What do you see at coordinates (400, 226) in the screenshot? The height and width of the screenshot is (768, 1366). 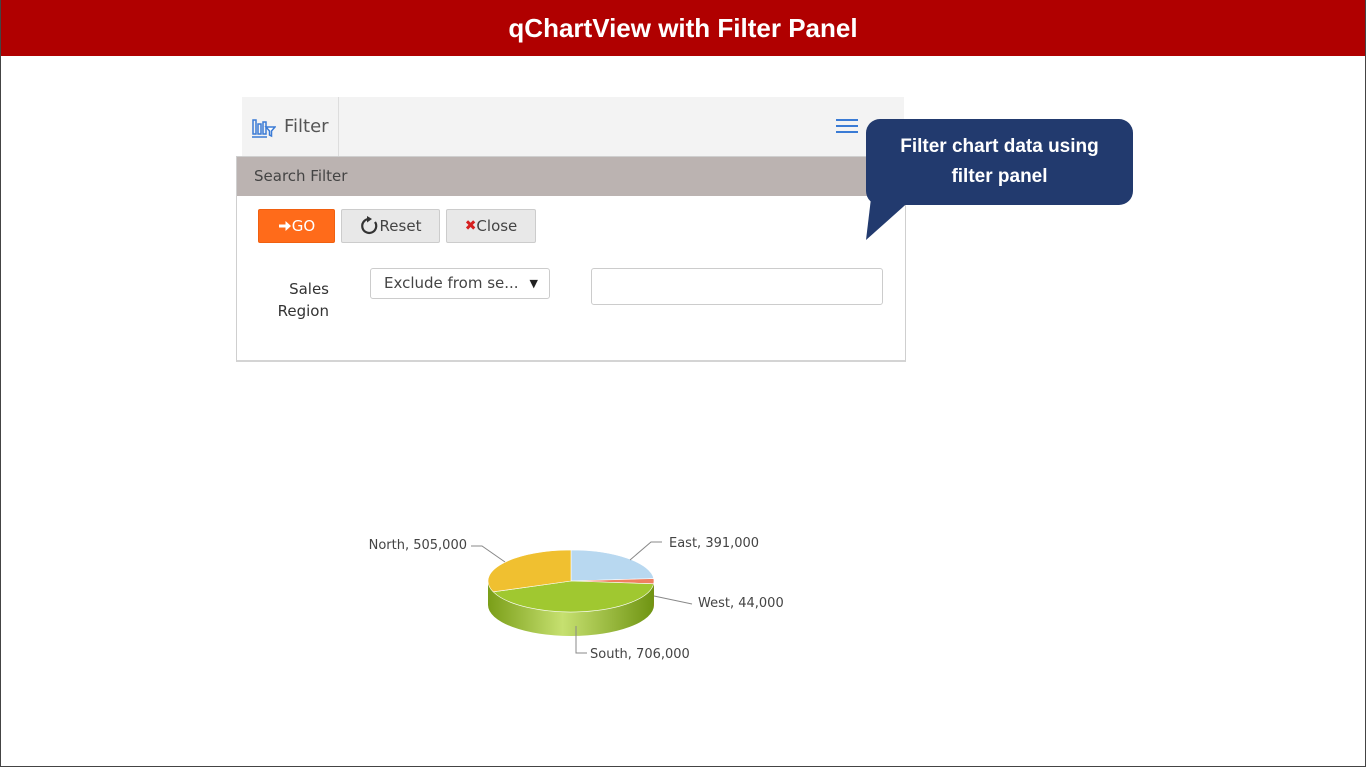 I see `reset-button-label: Reset` at bounding box center [400, 226].